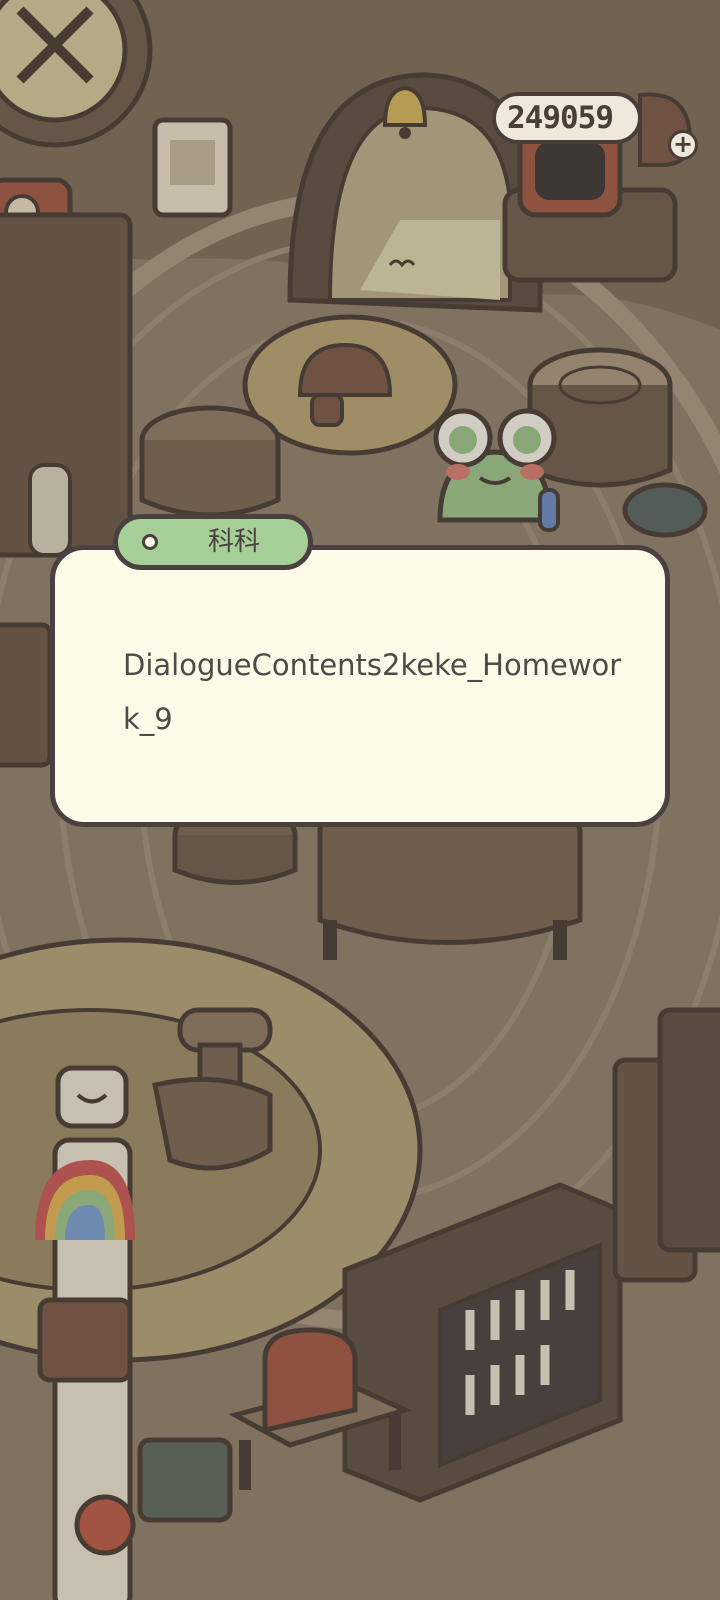  I want to click on notice-board, so click(192, 167).